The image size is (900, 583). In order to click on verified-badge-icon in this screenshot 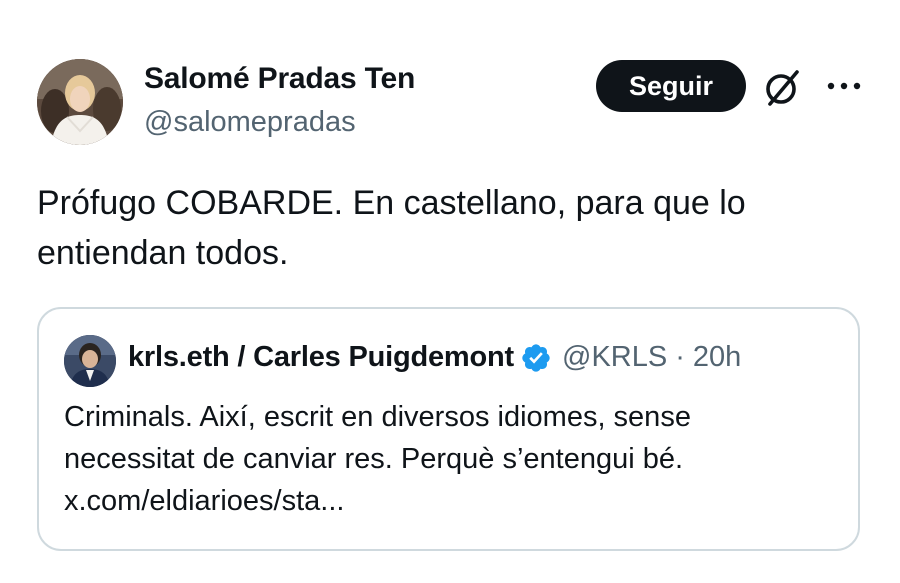, I will do `click(536, 357)`.